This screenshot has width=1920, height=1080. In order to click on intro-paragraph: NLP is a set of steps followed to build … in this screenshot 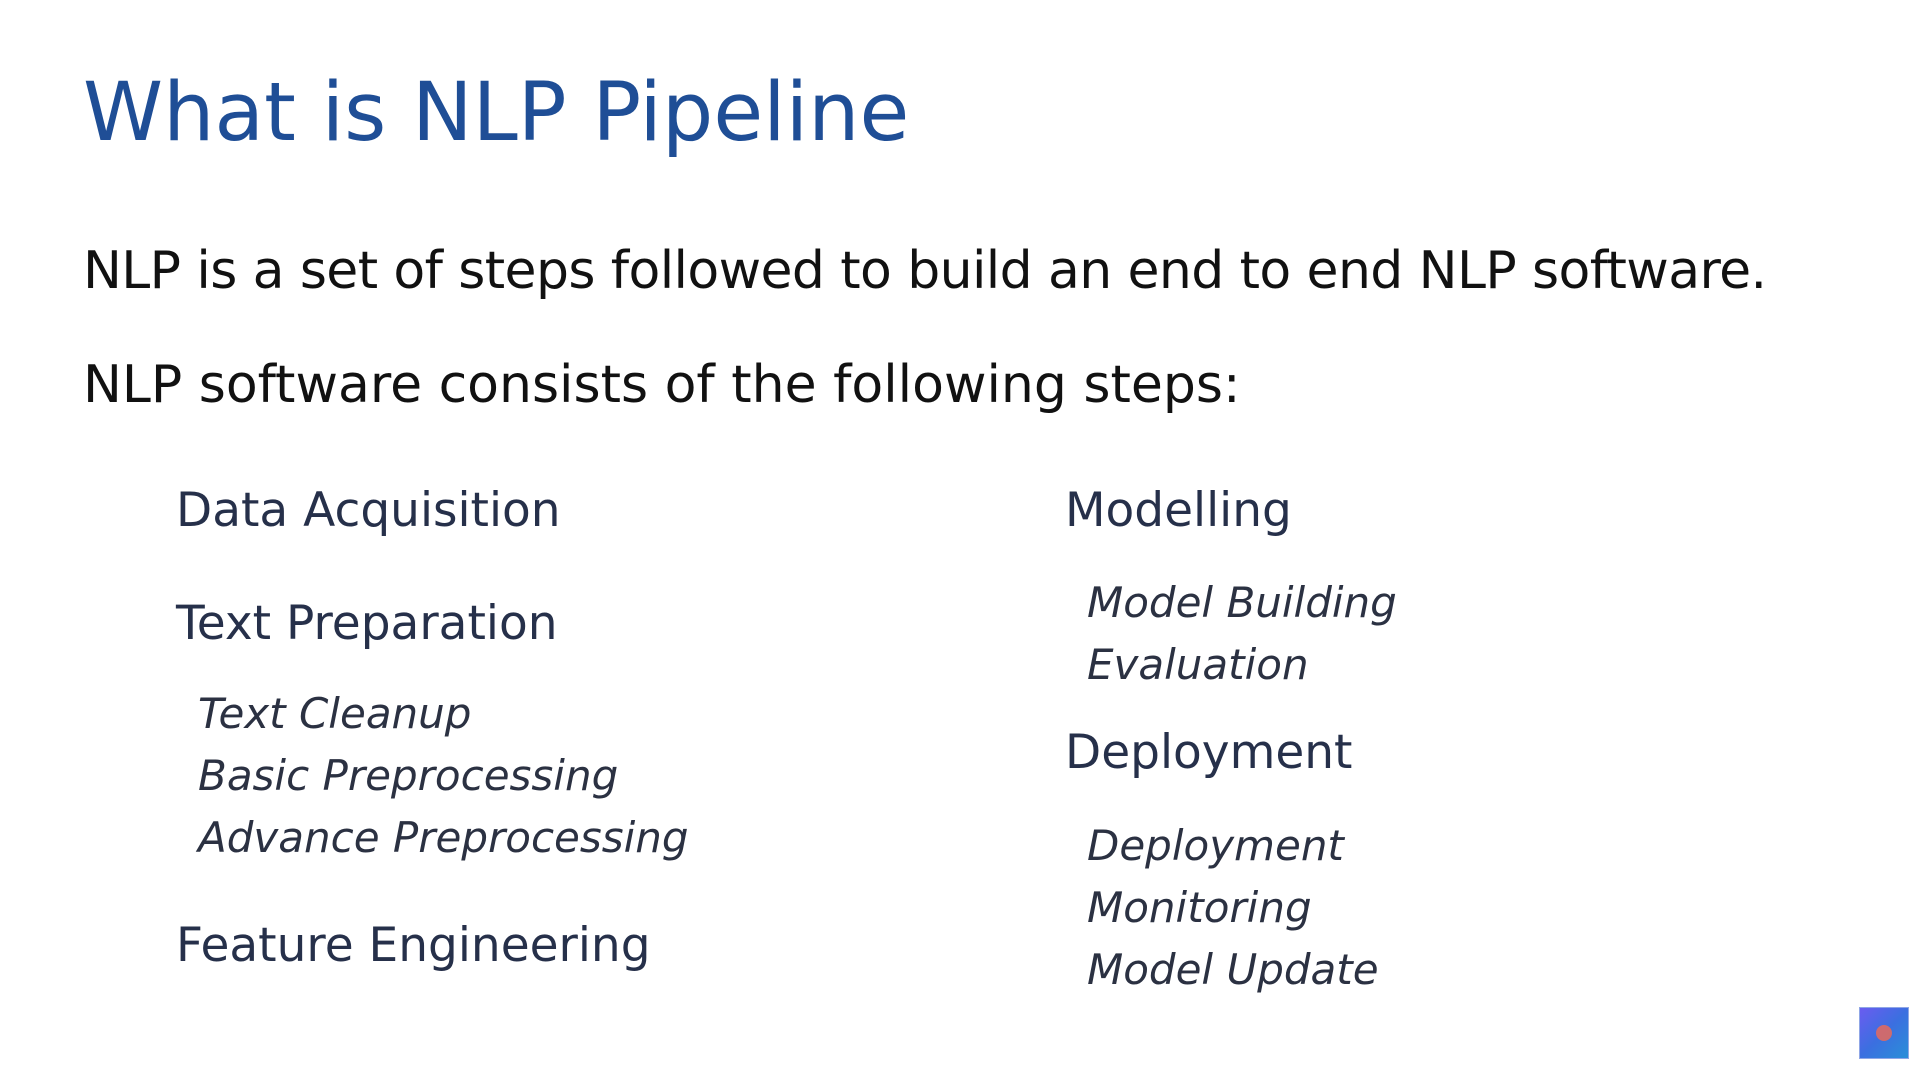, I will do `click(925, 271)`.